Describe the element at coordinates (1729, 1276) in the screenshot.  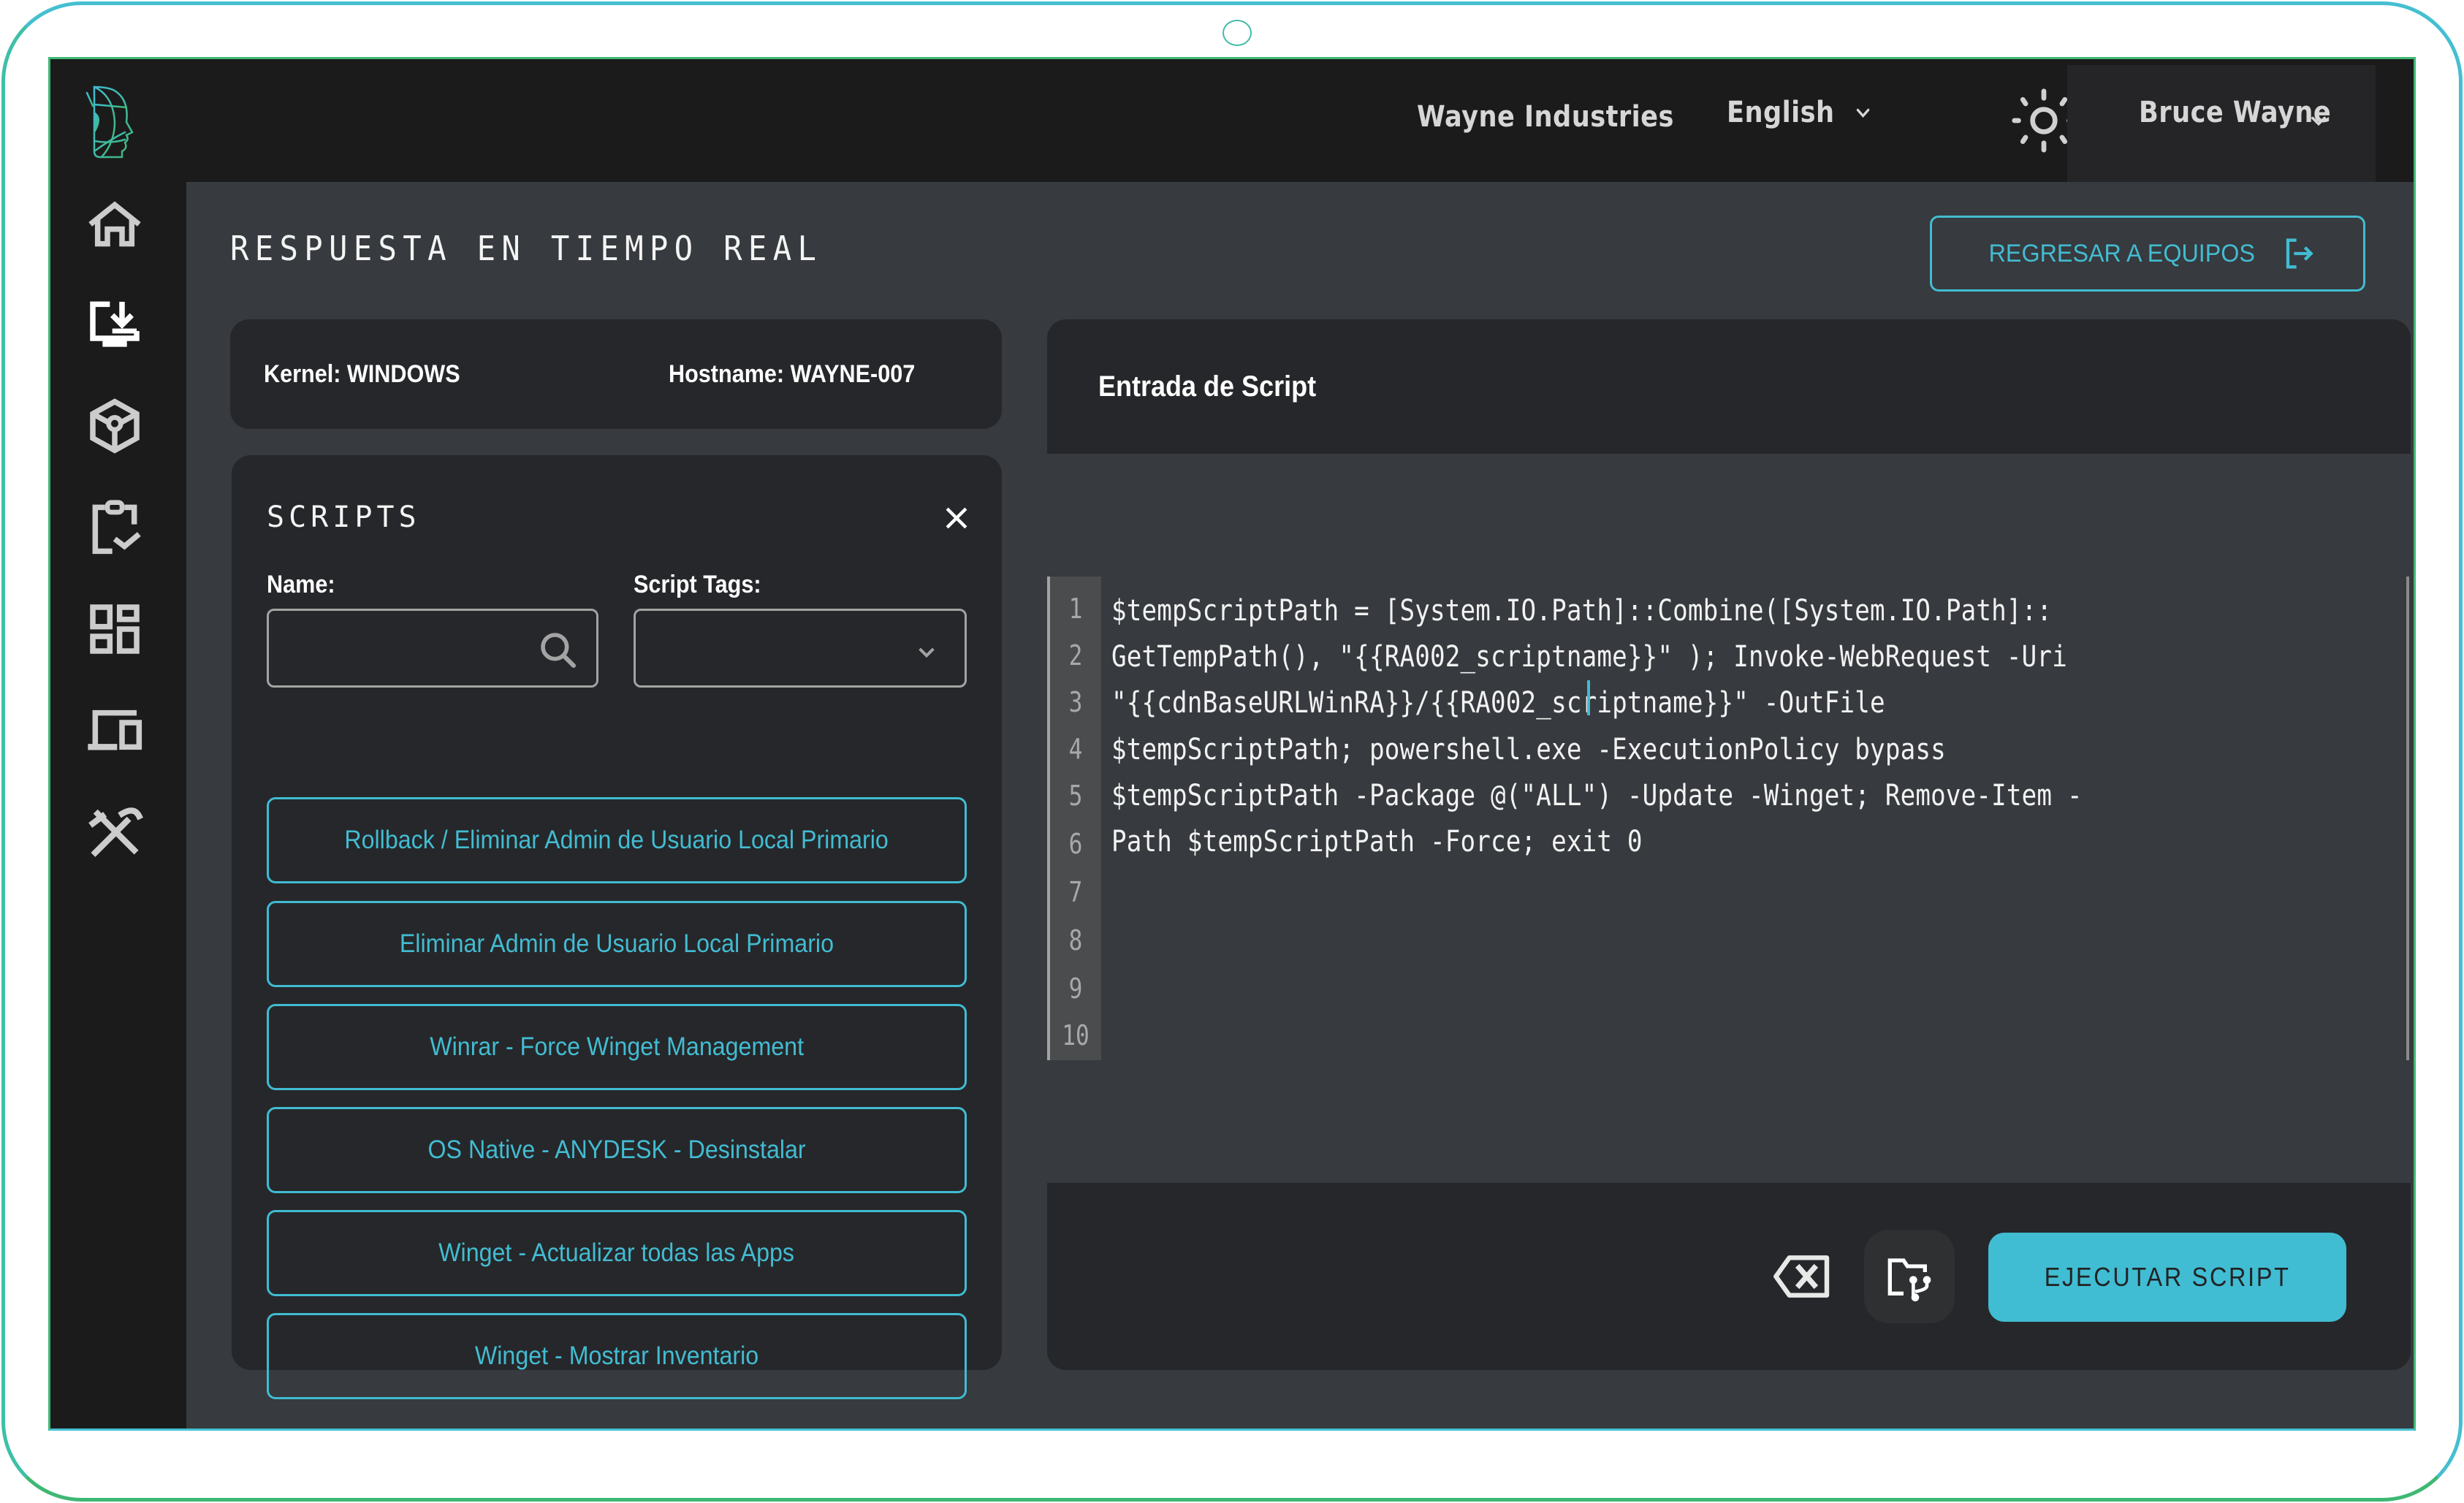
I see `script-actions-bar: EJECUTAR SCRIPT` at that location.